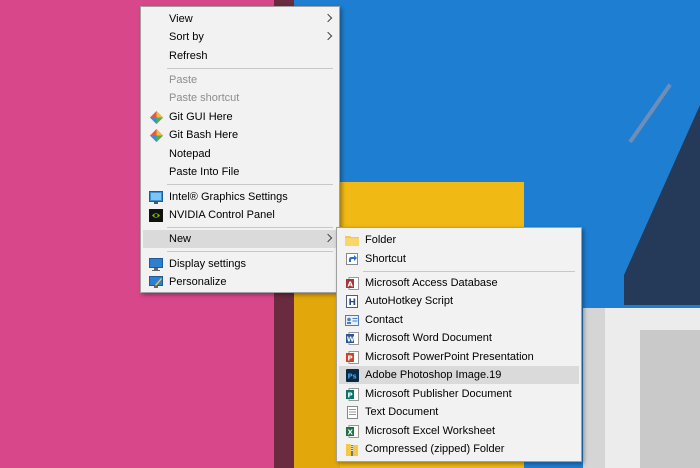 This screenshot has width=700, height=468. Describe the element at coordinates (188, 56) in the screenshot. I see `menu-item-label: Refresh` at that location.